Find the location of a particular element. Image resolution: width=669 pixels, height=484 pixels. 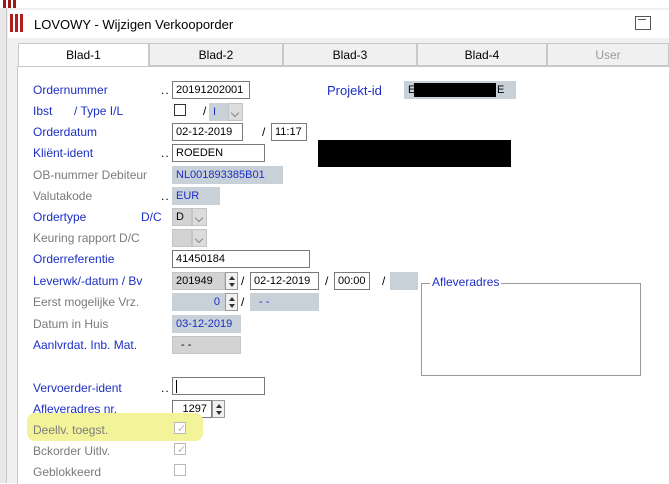

geblokkeerd-checkbox is located at coordinates (180, 470).